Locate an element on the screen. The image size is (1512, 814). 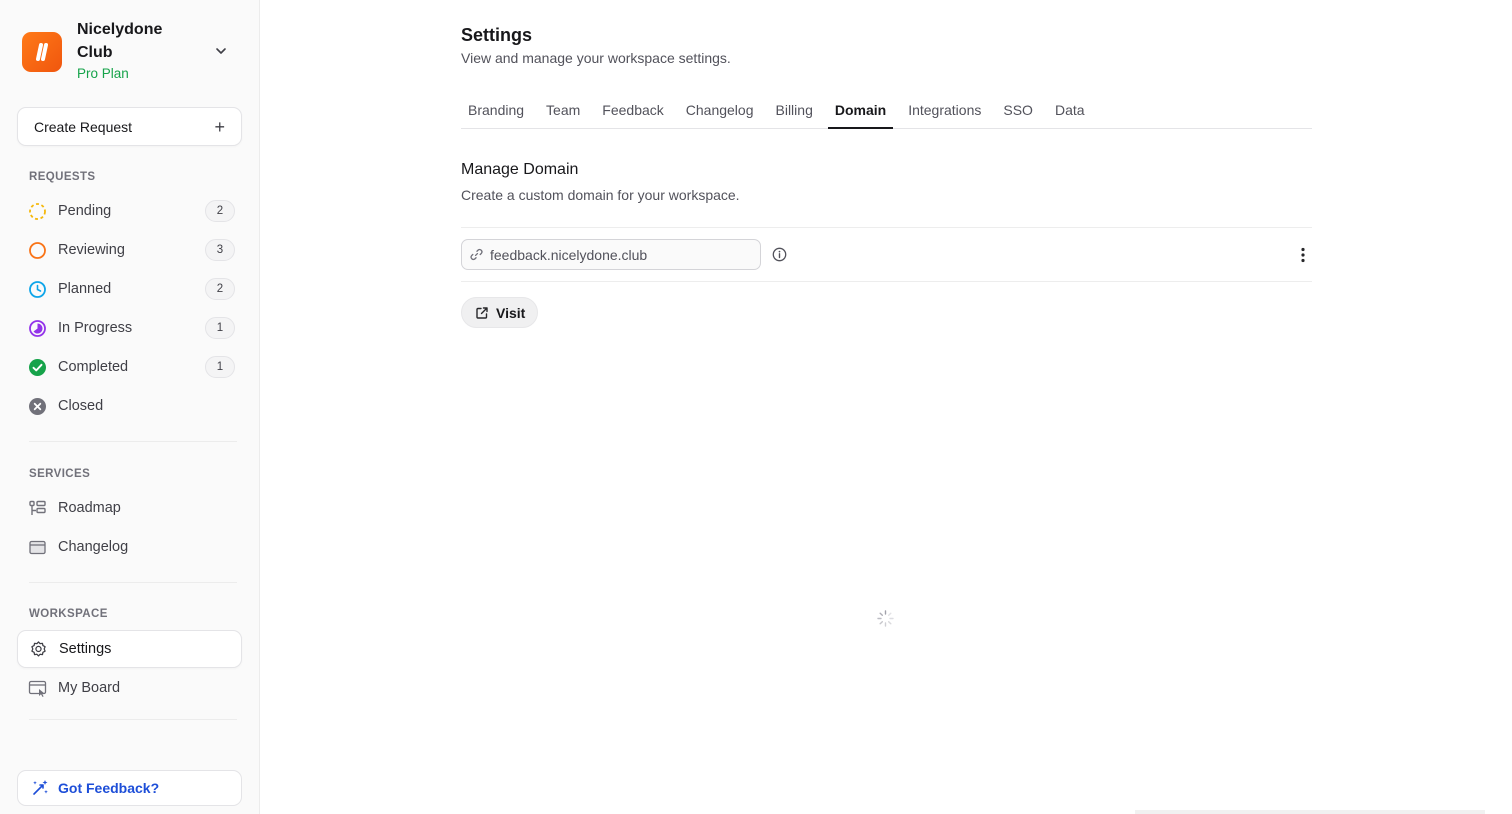
sidebar-item-label: My Board is located at coordinates (89, 688).